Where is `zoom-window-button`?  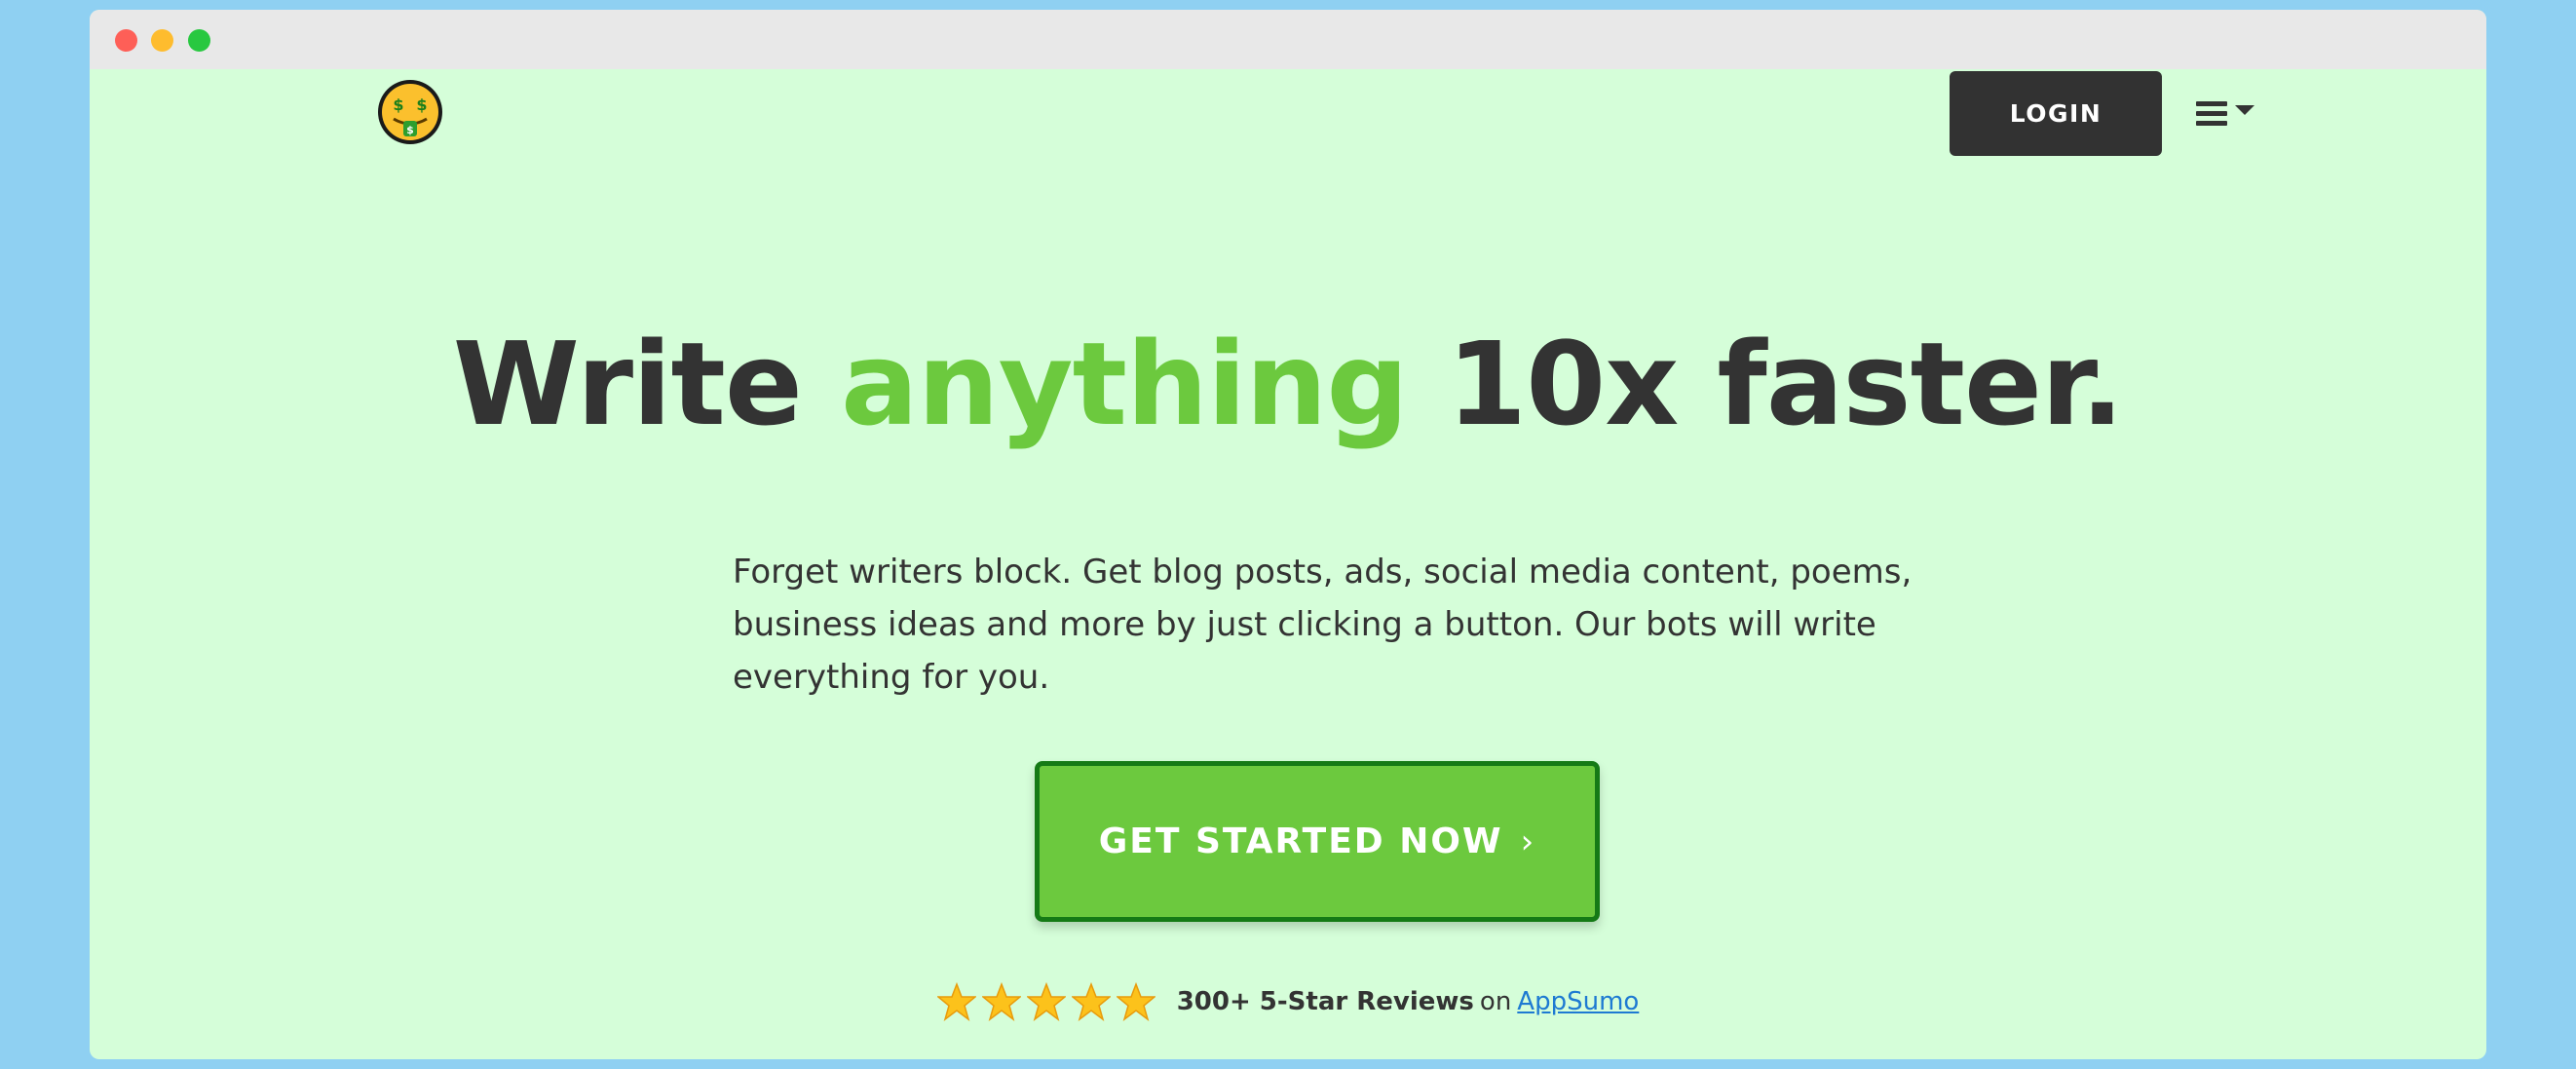
zoom-window-button is located at coordinates (199, 40).